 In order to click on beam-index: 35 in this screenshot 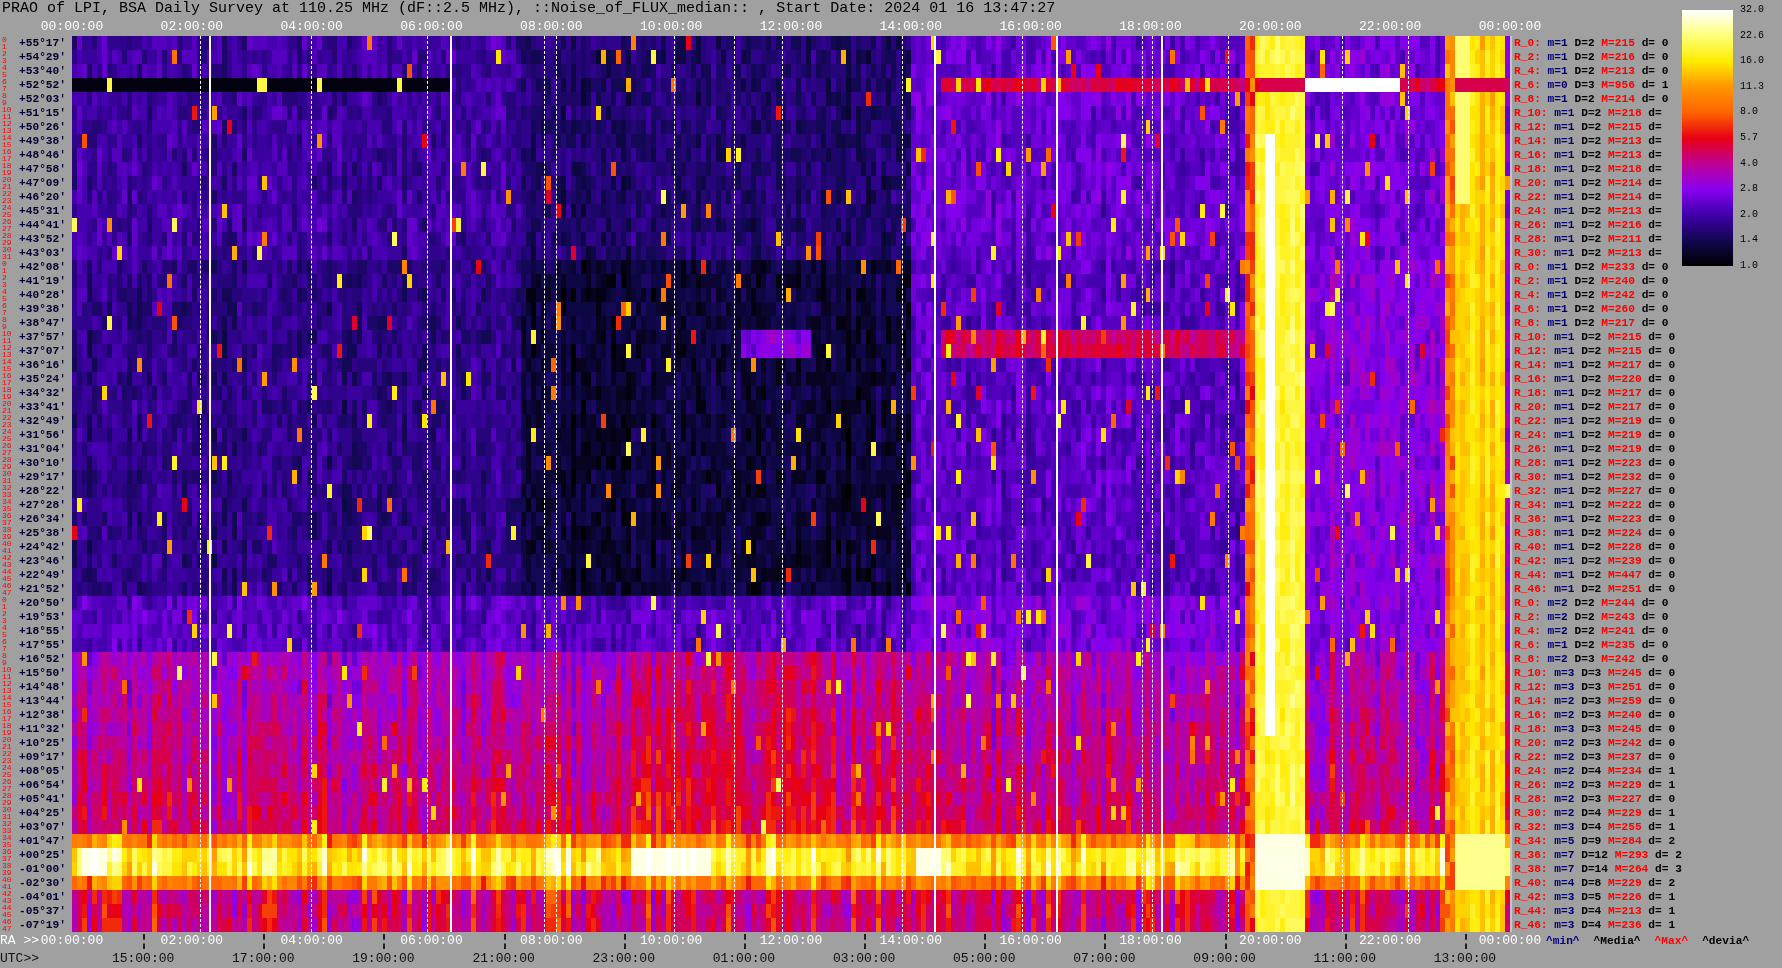, I will do `click(7, 844)`.